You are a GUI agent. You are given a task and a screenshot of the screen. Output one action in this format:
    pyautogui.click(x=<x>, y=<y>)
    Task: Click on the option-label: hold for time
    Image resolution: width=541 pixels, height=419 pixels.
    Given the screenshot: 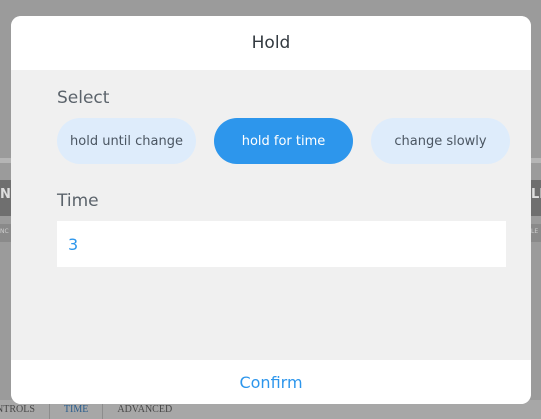 What is the action you would take?
    pyautogui.click(x=283, y=141)
    